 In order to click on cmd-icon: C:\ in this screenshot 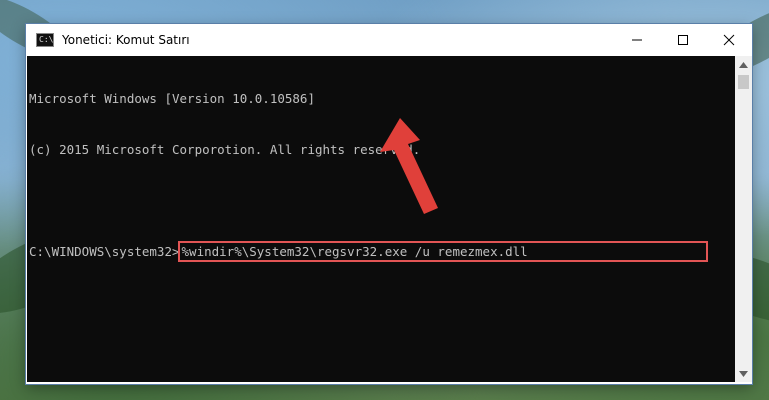, I will do `click(45, 40)`.